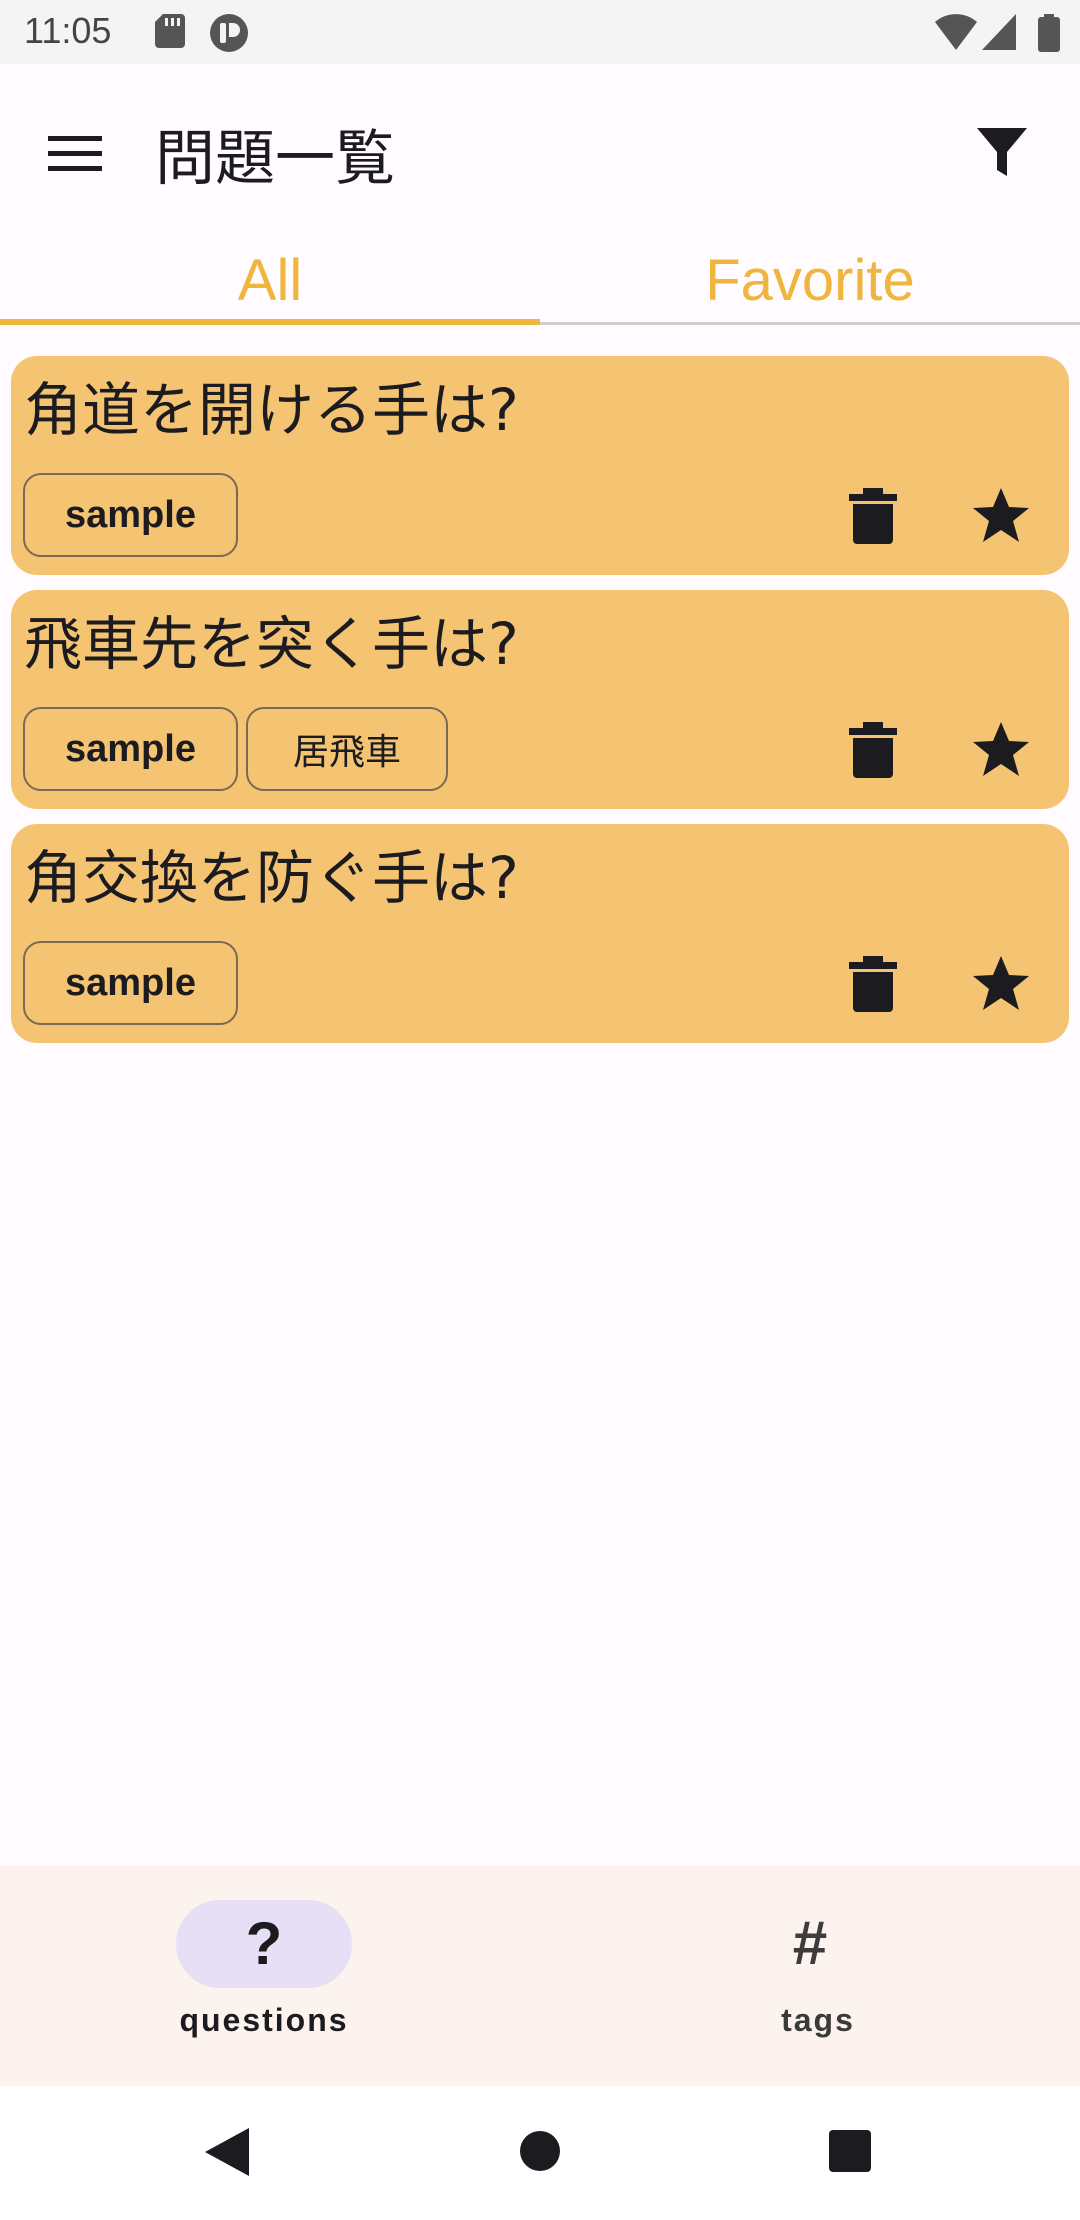 The width and height of the screenshot is (1080, 2220). What do you see at coordinates (540, 699) in the screenshot?
I see `question-card: 飛車先を突く手は? sample 居飛車` at bounding box center [540, 699].